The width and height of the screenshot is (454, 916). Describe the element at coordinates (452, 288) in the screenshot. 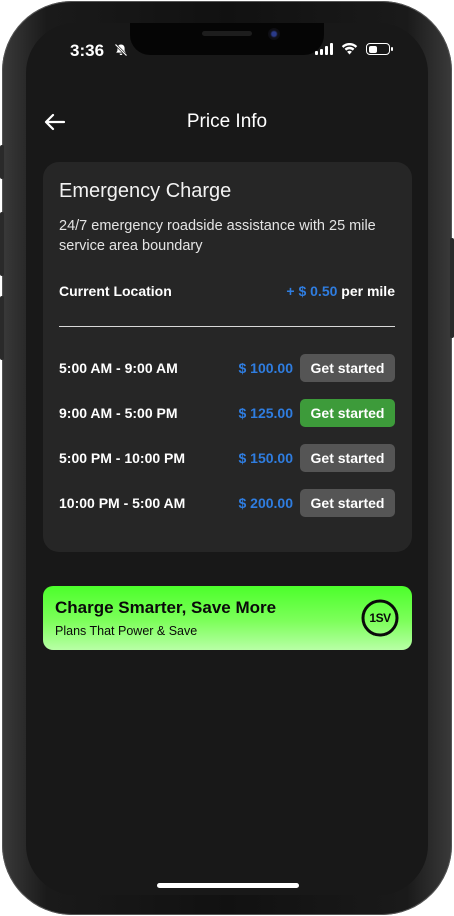

I see `power-button` at that location.